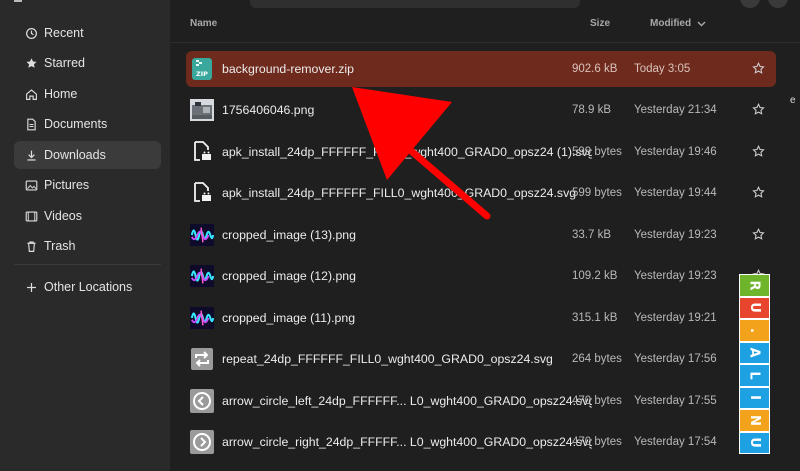 This screenshot has height=471, width=800. I want to click on sidebar-item-home: Home, so click(87, 94).